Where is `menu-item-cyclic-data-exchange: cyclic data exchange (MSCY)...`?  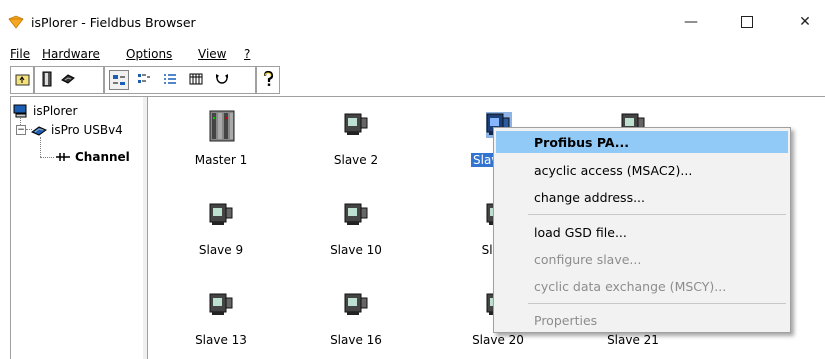 menu-item-cyclic-data-exchange: cyclic data exchange (MSCY)... is located at coordinates (630, 286).